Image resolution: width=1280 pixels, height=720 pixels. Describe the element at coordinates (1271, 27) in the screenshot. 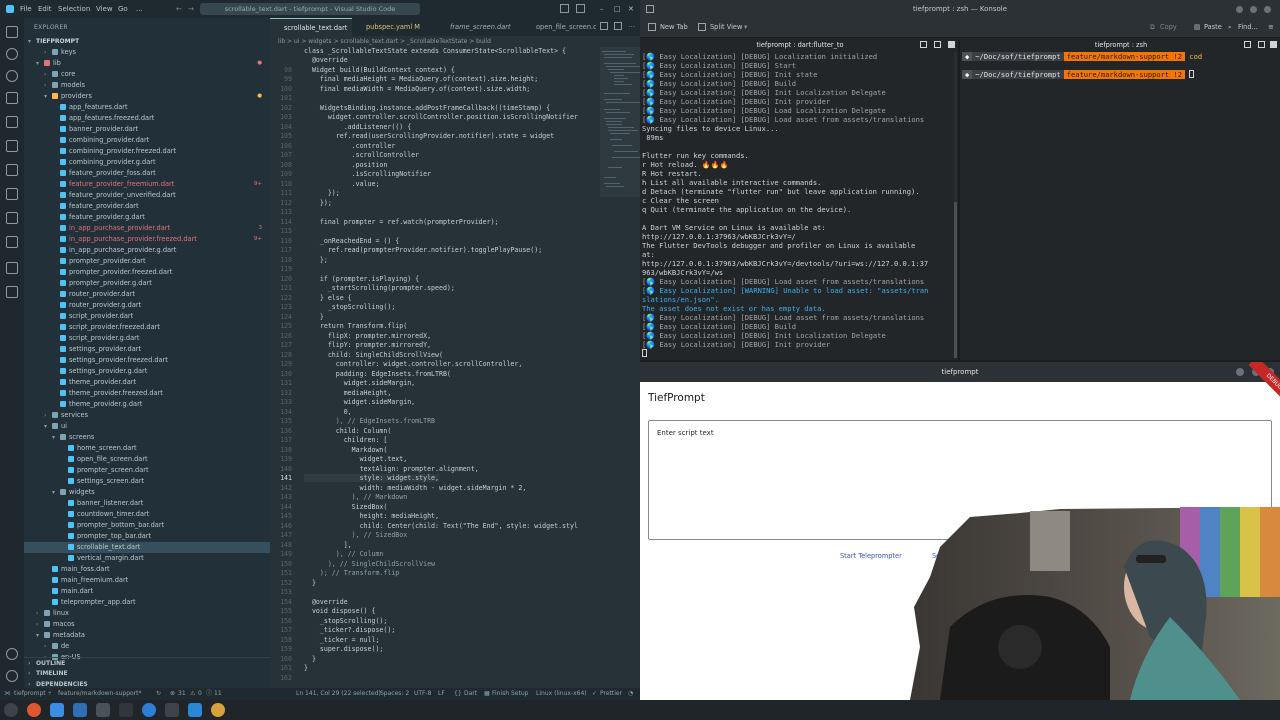

I see `hamburger-menu-icon: ≡` at that location.